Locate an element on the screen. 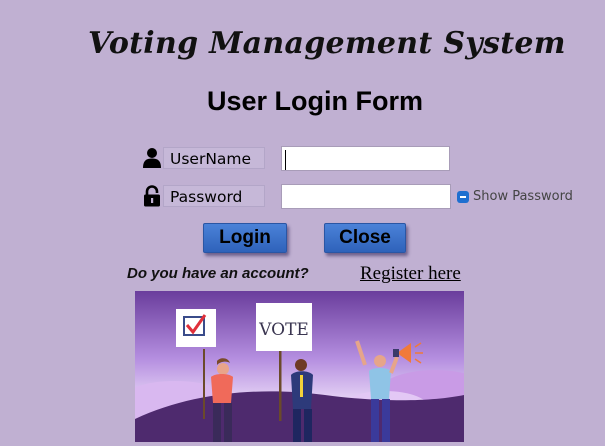 The width and height of the screenshot is (605, 446). lock-icon is located at coordinates (152, 196).